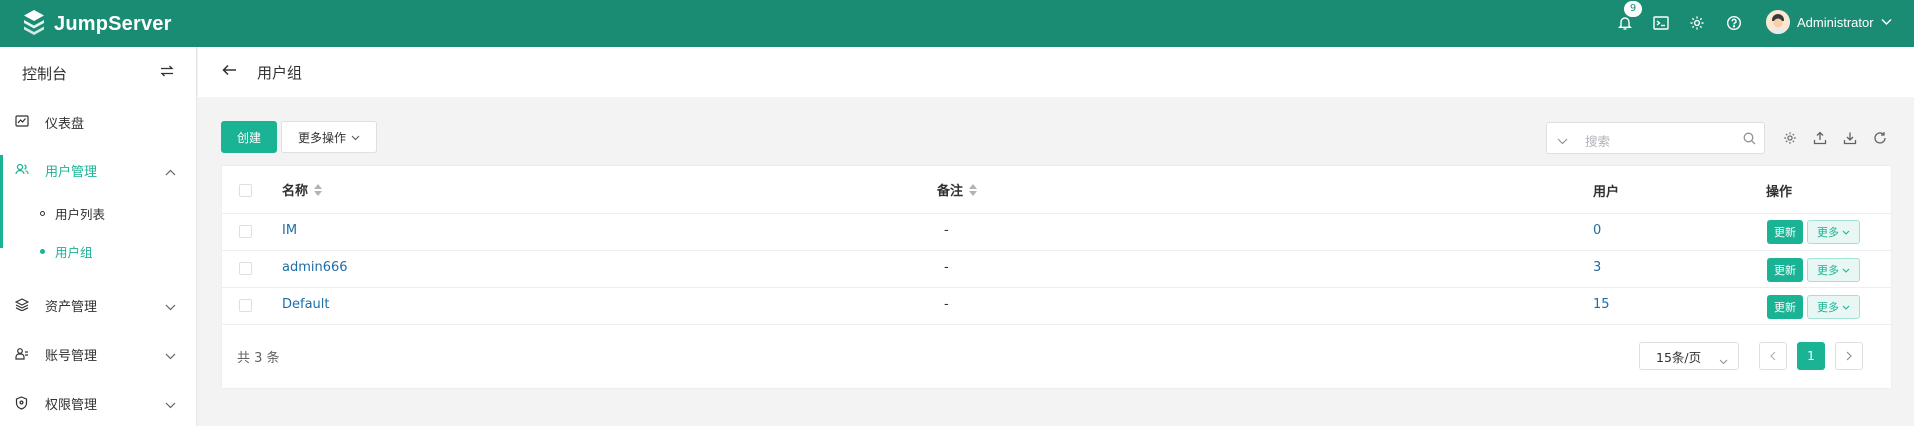 The width and height of the screenshot is (1914, 426). I want to click on prev-page-button, so click(1773, 356).